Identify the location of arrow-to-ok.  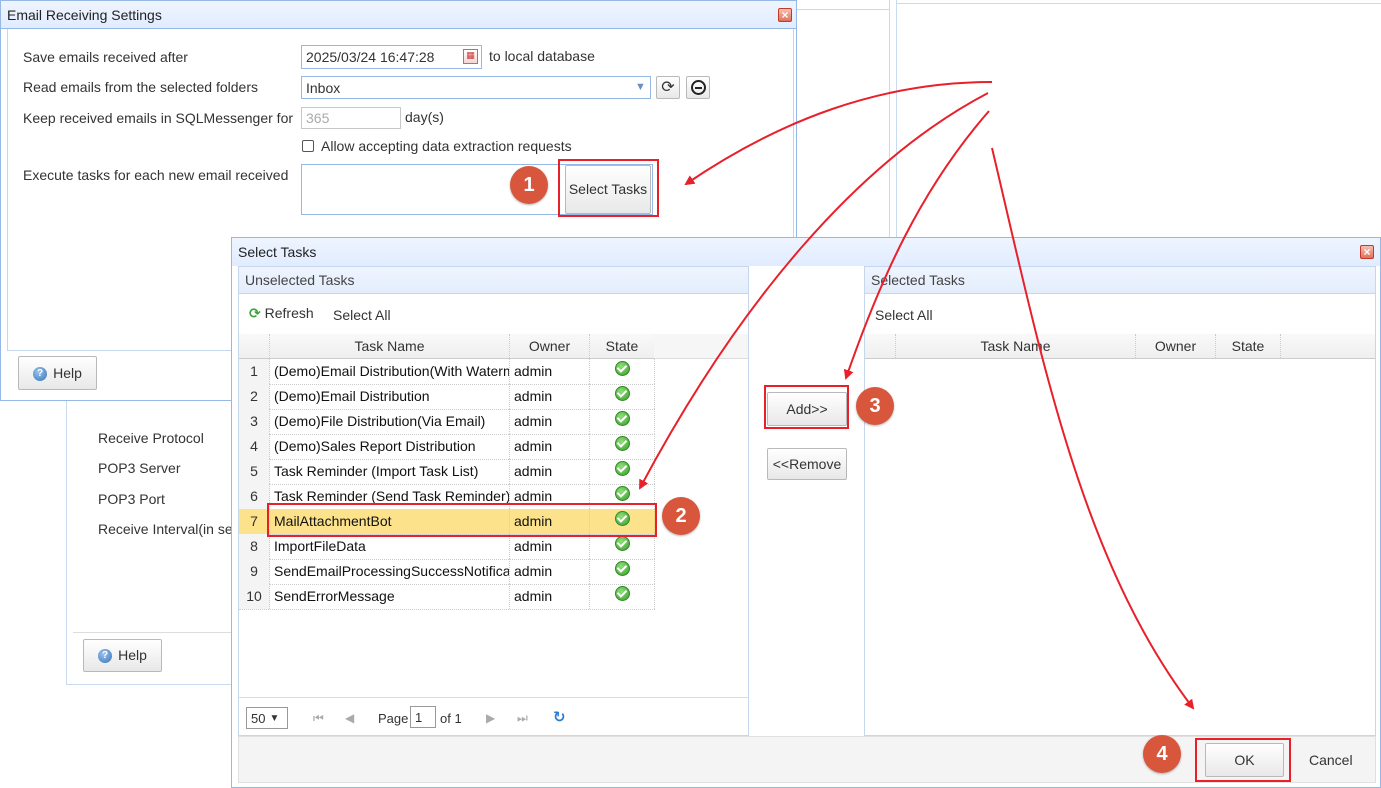
(1093, 428).